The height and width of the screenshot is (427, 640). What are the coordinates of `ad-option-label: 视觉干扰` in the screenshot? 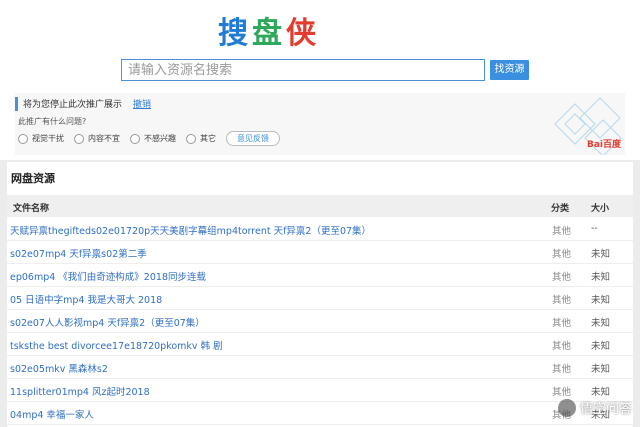 It's located at (48, 138).